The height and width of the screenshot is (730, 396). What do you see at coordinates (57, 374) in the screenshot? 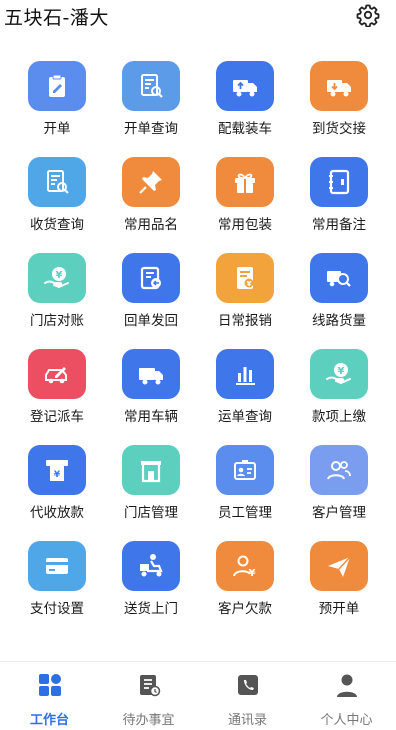
I see `vehicle-register-icon` at bounding box center [57, 374].